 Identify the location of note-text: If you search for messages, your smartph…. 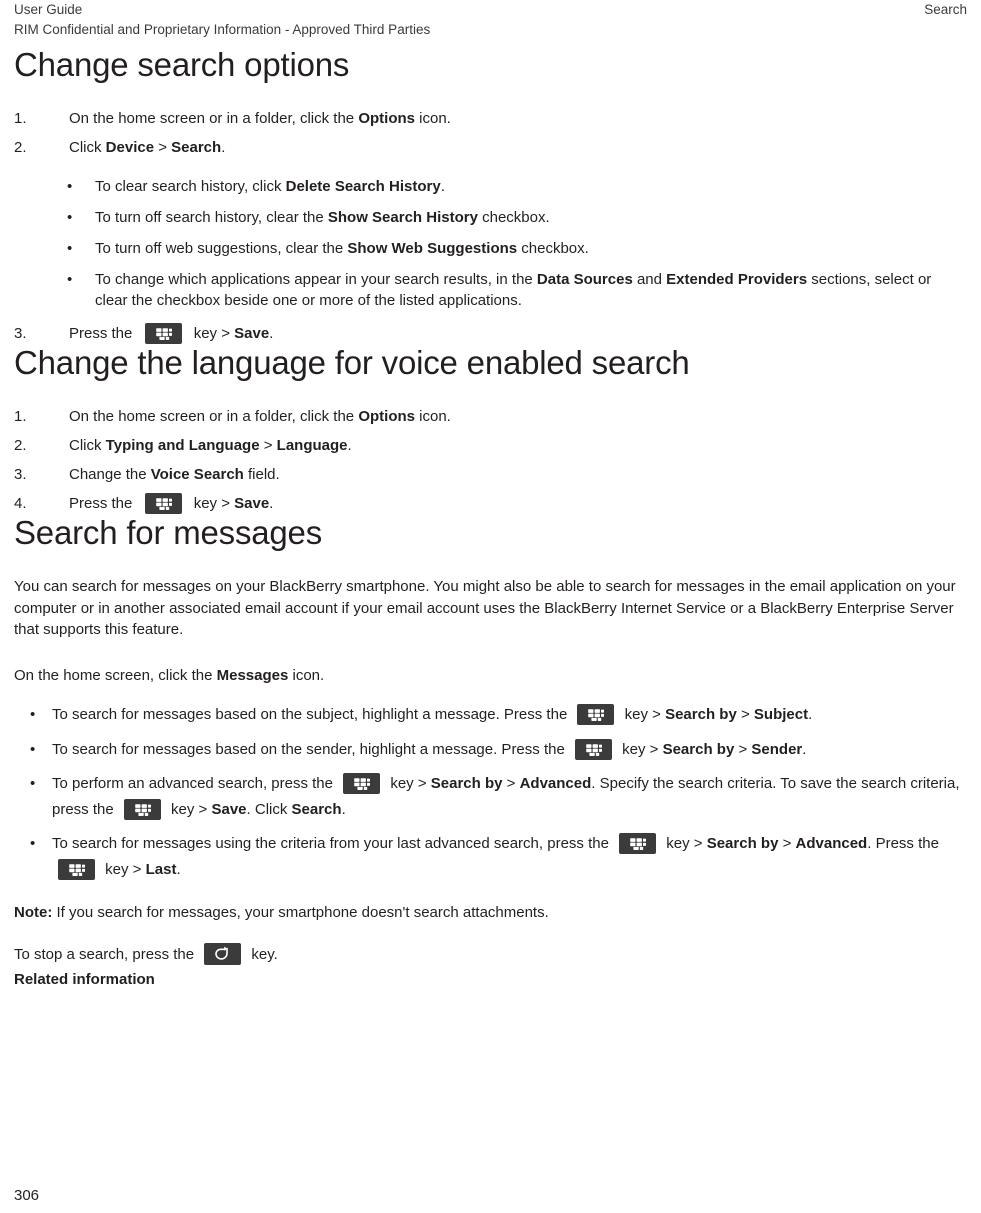
(300, 912).